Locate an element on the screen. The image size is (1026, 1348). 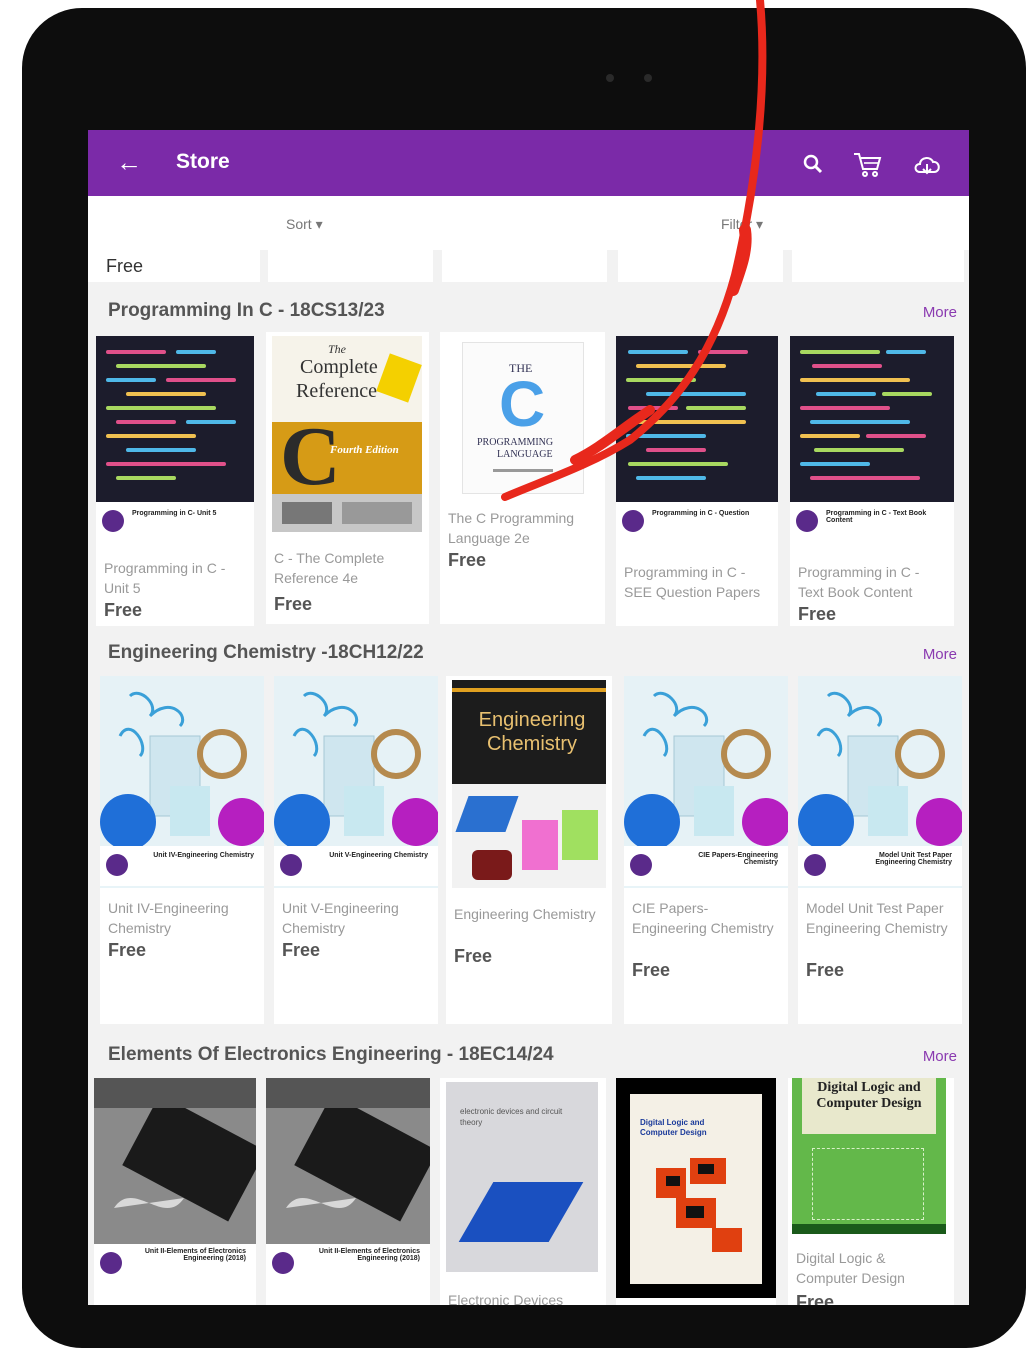
filter-button: Filter ▾ is located at coordinates (742, 224).